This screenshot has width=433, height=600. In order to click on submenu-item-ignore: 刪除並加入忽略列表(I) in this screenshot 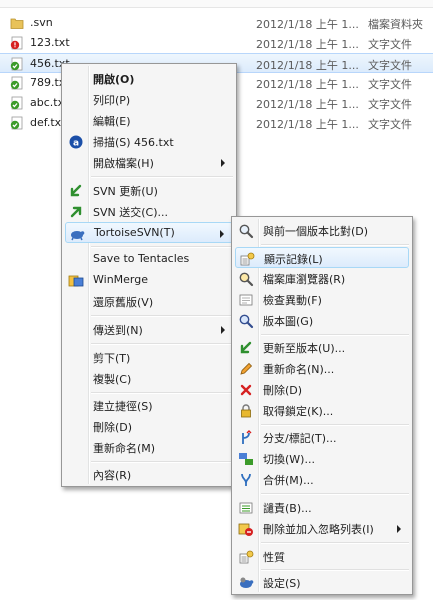, I will do `click(322, 528)`.